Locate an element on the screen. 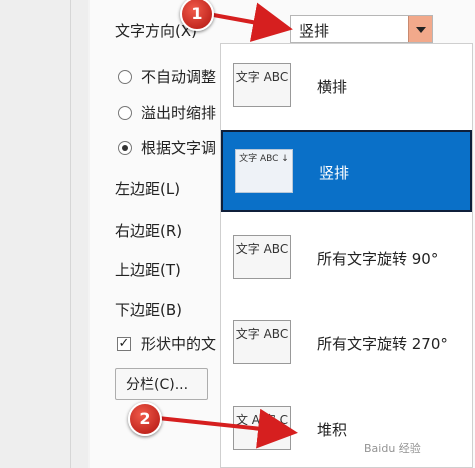  arrow-one is located at coordinates (250, 22).